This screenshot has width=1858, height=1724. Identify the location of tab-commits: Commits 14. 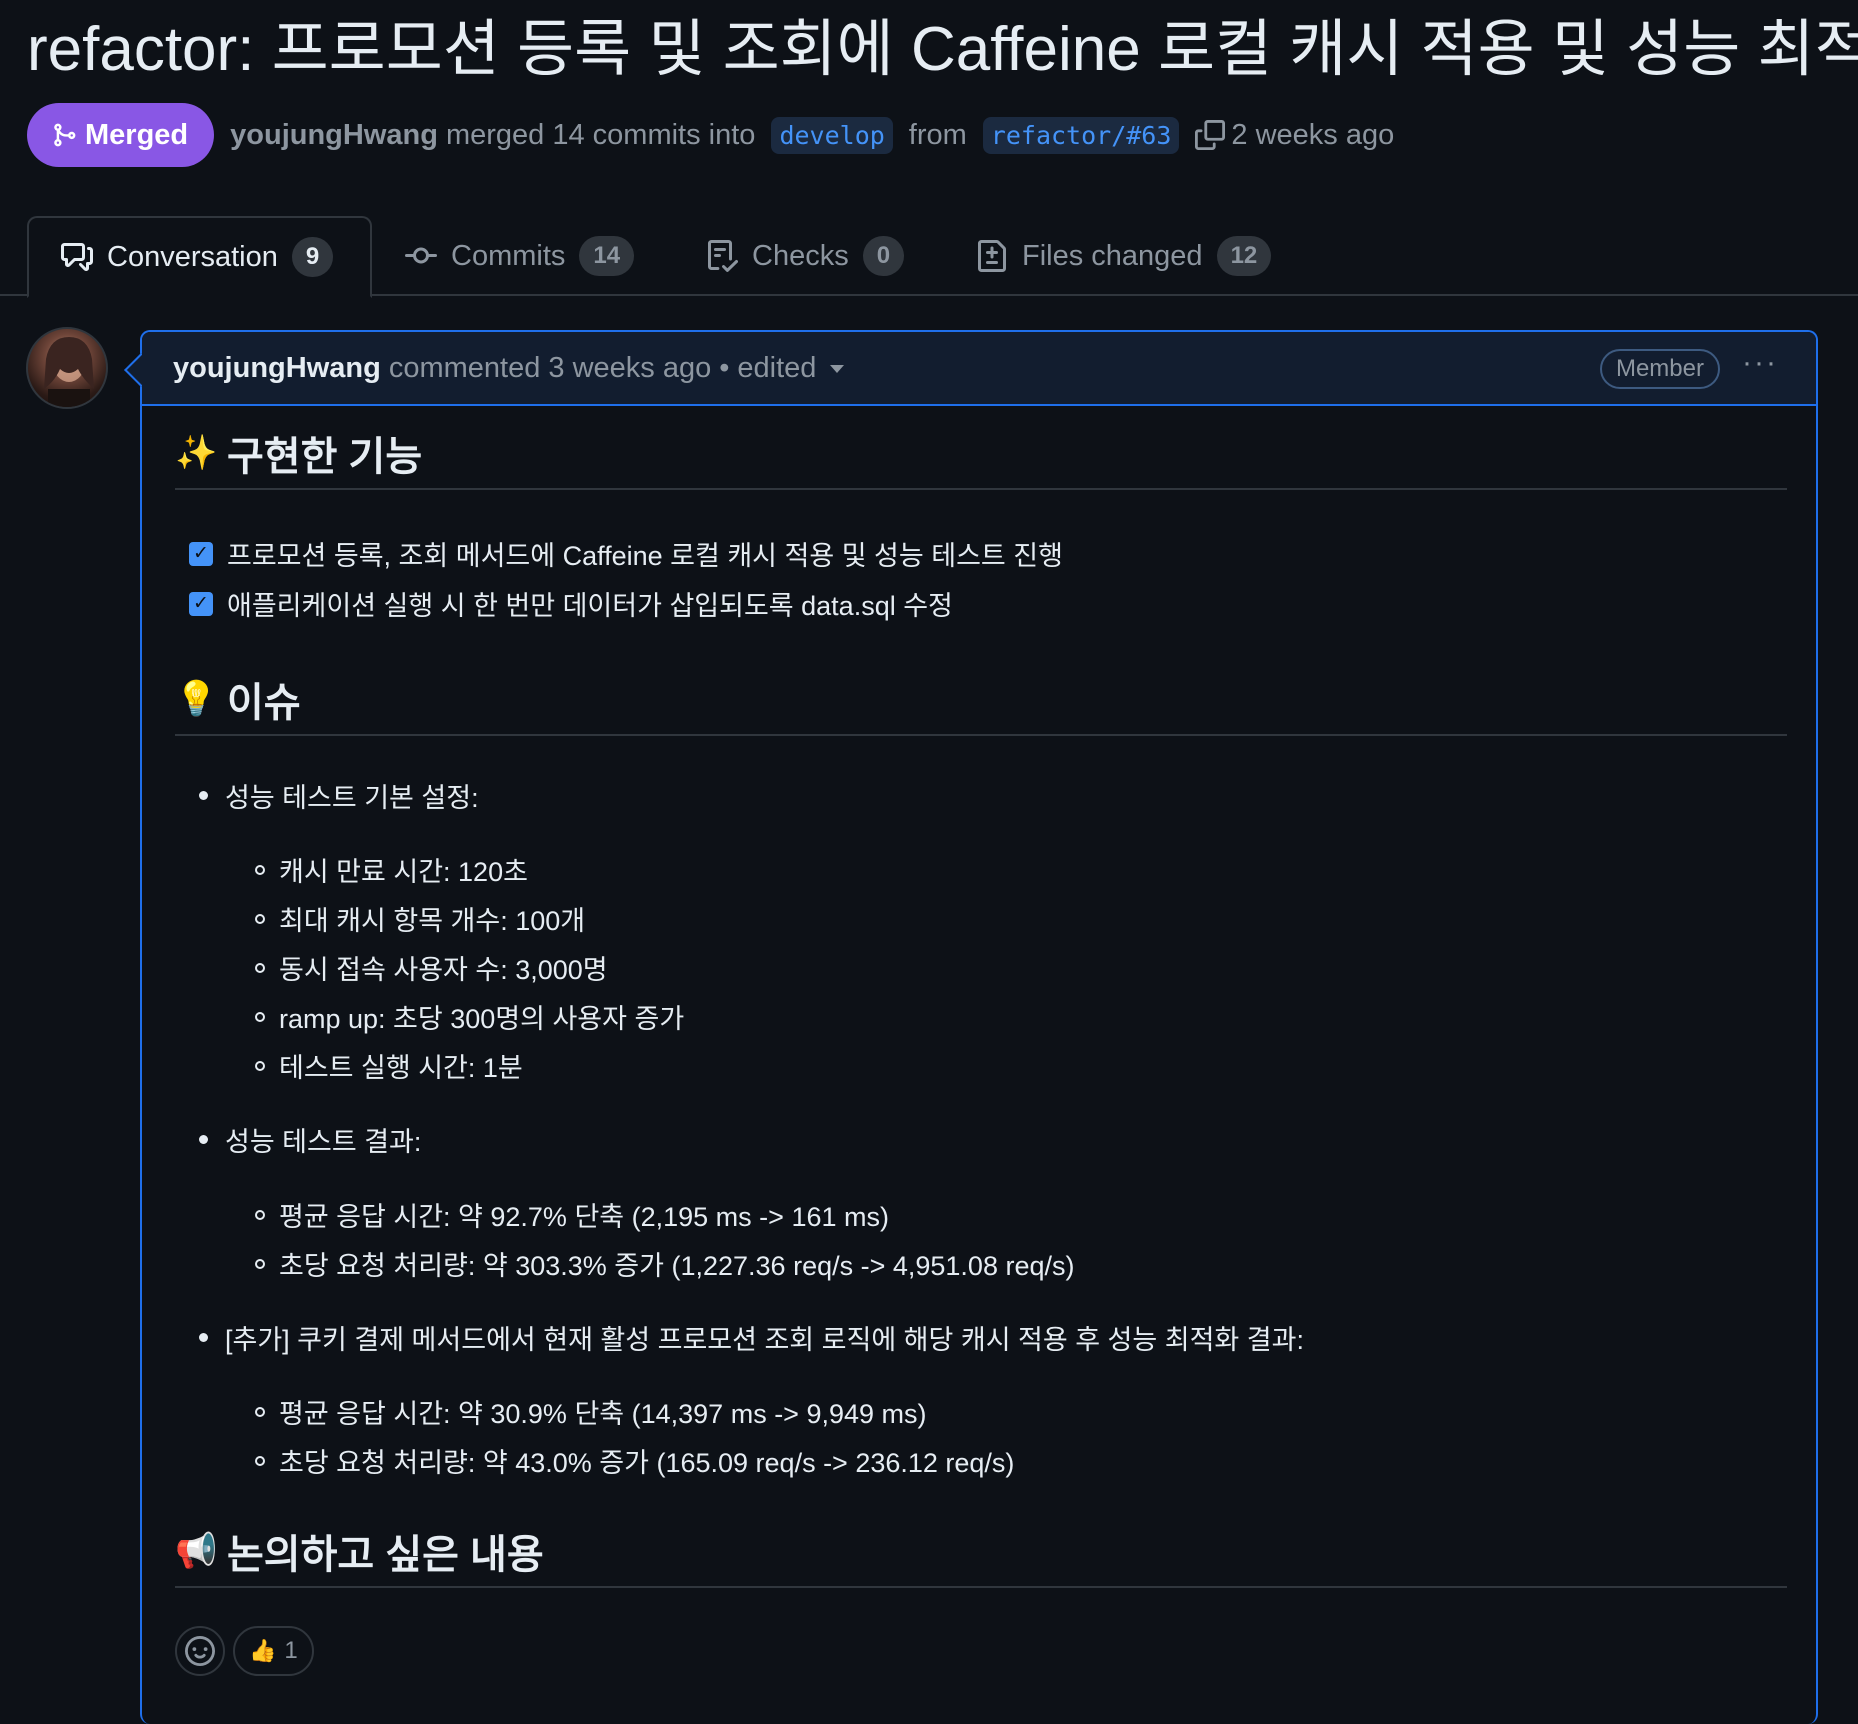
(520, 256).